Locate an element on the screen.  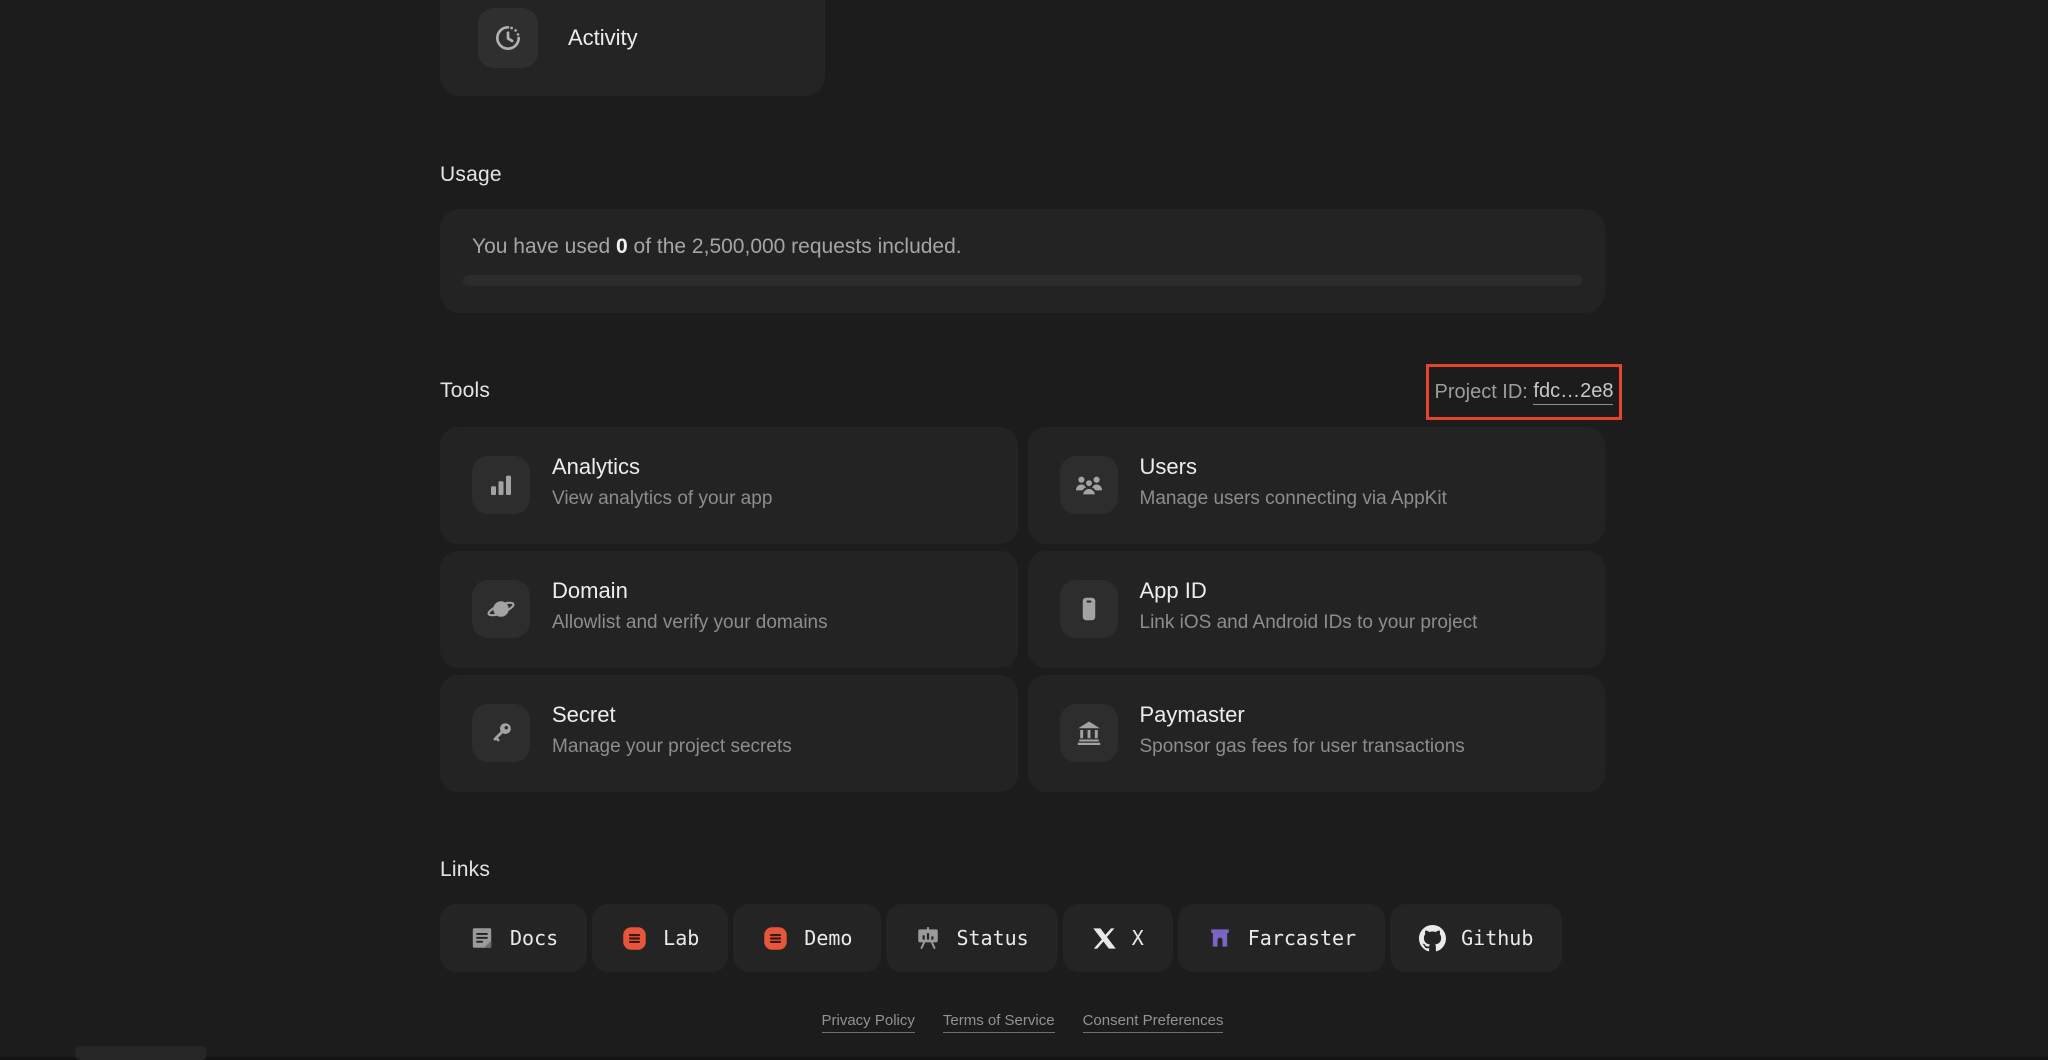
links-row: Docs Lab Demo Status X Farcaster Github is located at coordinates (1001, 938).